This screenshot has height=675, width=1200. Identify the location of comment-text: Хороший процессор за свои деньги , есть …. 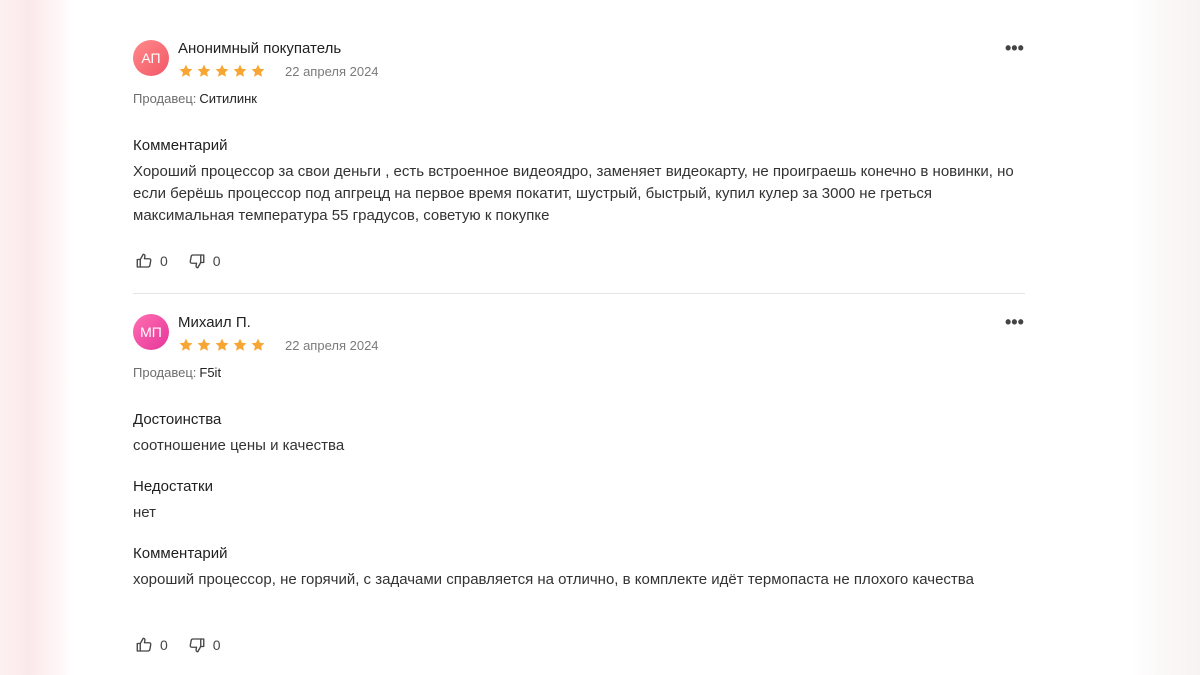
(573, 193).